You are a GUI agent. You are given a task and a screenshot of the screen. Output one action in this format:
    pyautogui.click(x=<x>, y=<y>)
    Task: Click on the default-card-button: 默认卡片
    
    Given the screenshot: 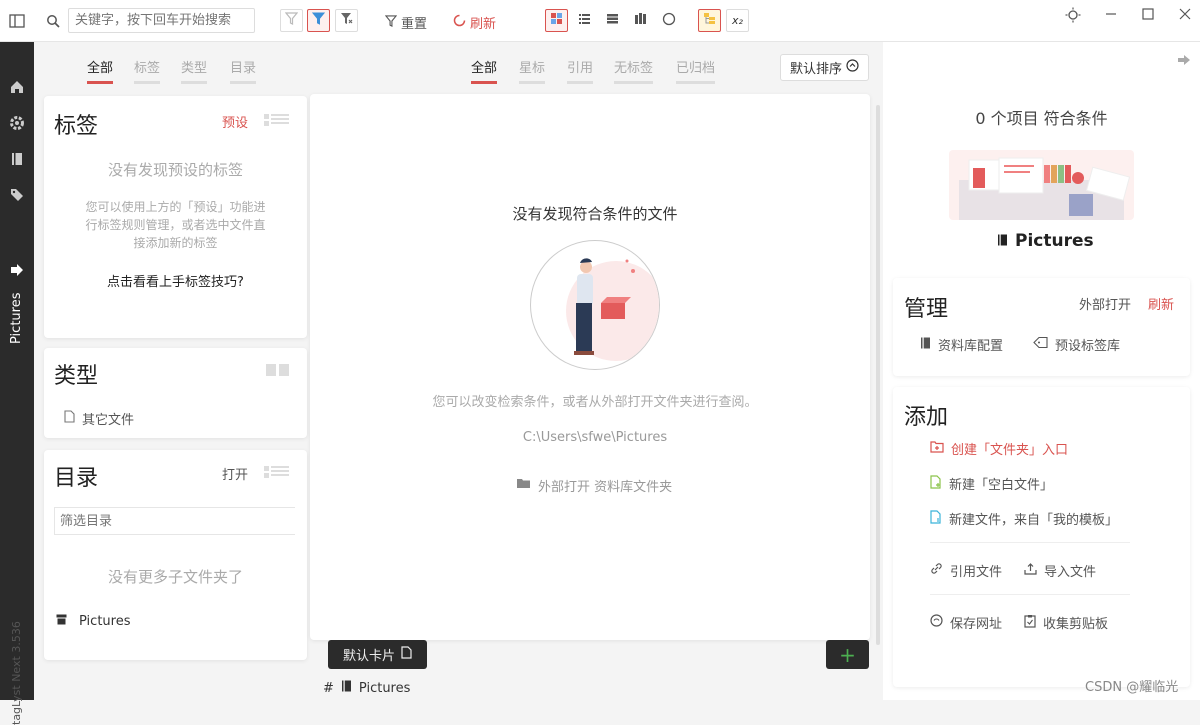 What is the action you would take?
    pyautogui.click(x=377, y=654)
    